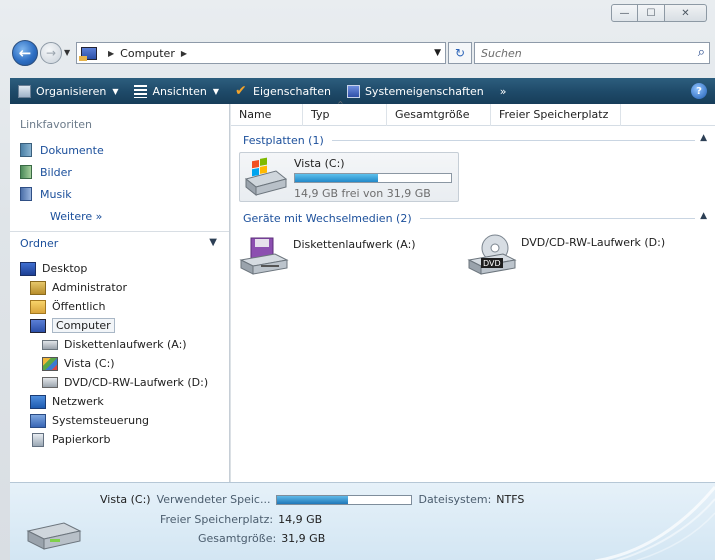 Image resolution: width=715 pixels, height=560 pixels. What do you see at coordinates (503, 91) in the screenshot?
I see `toolbar-overflow-button: »` at bounding box center [503, 91].